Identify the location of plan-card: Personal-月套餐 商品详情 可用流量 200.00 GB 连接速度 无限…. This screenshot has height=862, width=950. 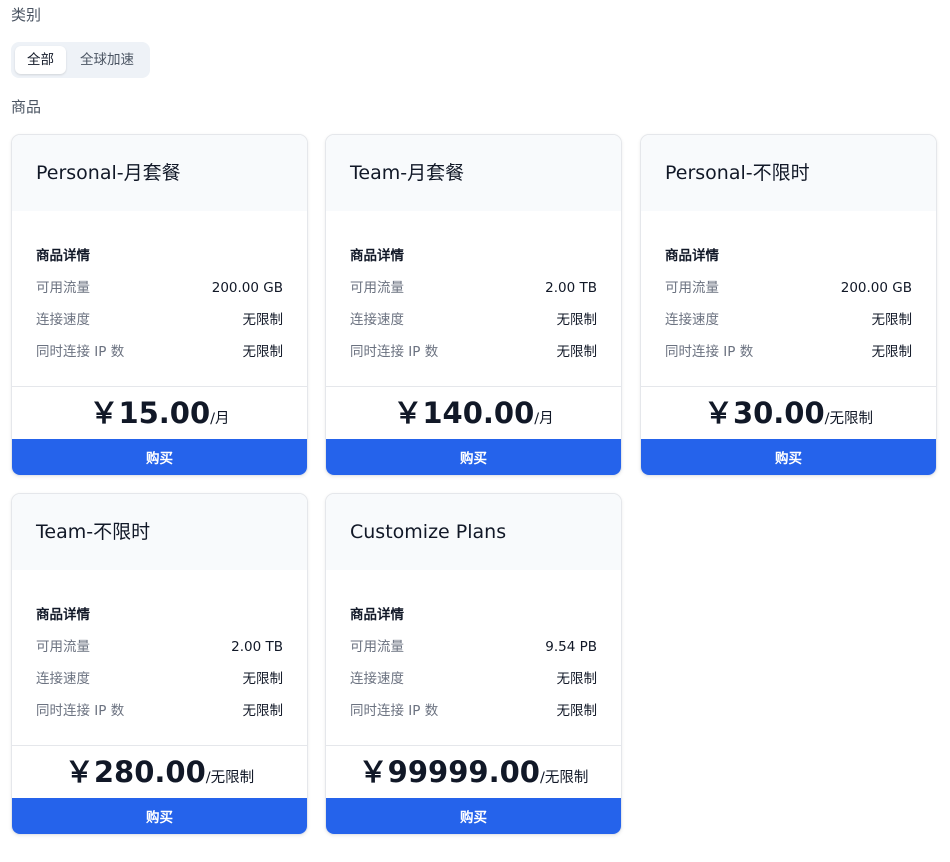
(159, 305).